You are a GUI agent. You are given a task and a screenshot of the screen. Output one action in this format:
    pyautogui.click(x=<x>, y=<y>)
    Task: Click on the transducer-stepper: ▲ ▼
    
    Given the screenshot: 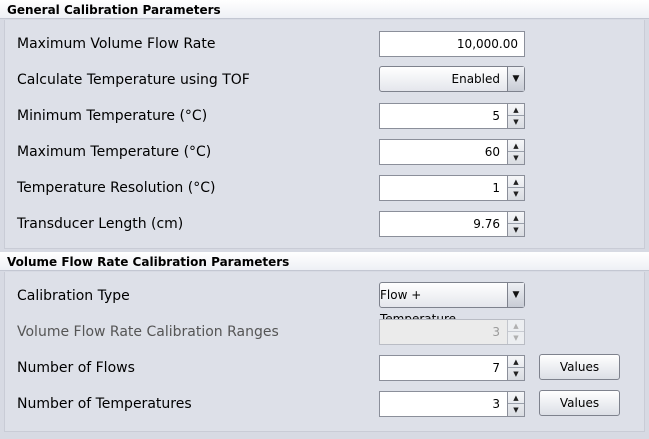 What is the action you would take?
    pyautogui.click(x=515, y=224)
    